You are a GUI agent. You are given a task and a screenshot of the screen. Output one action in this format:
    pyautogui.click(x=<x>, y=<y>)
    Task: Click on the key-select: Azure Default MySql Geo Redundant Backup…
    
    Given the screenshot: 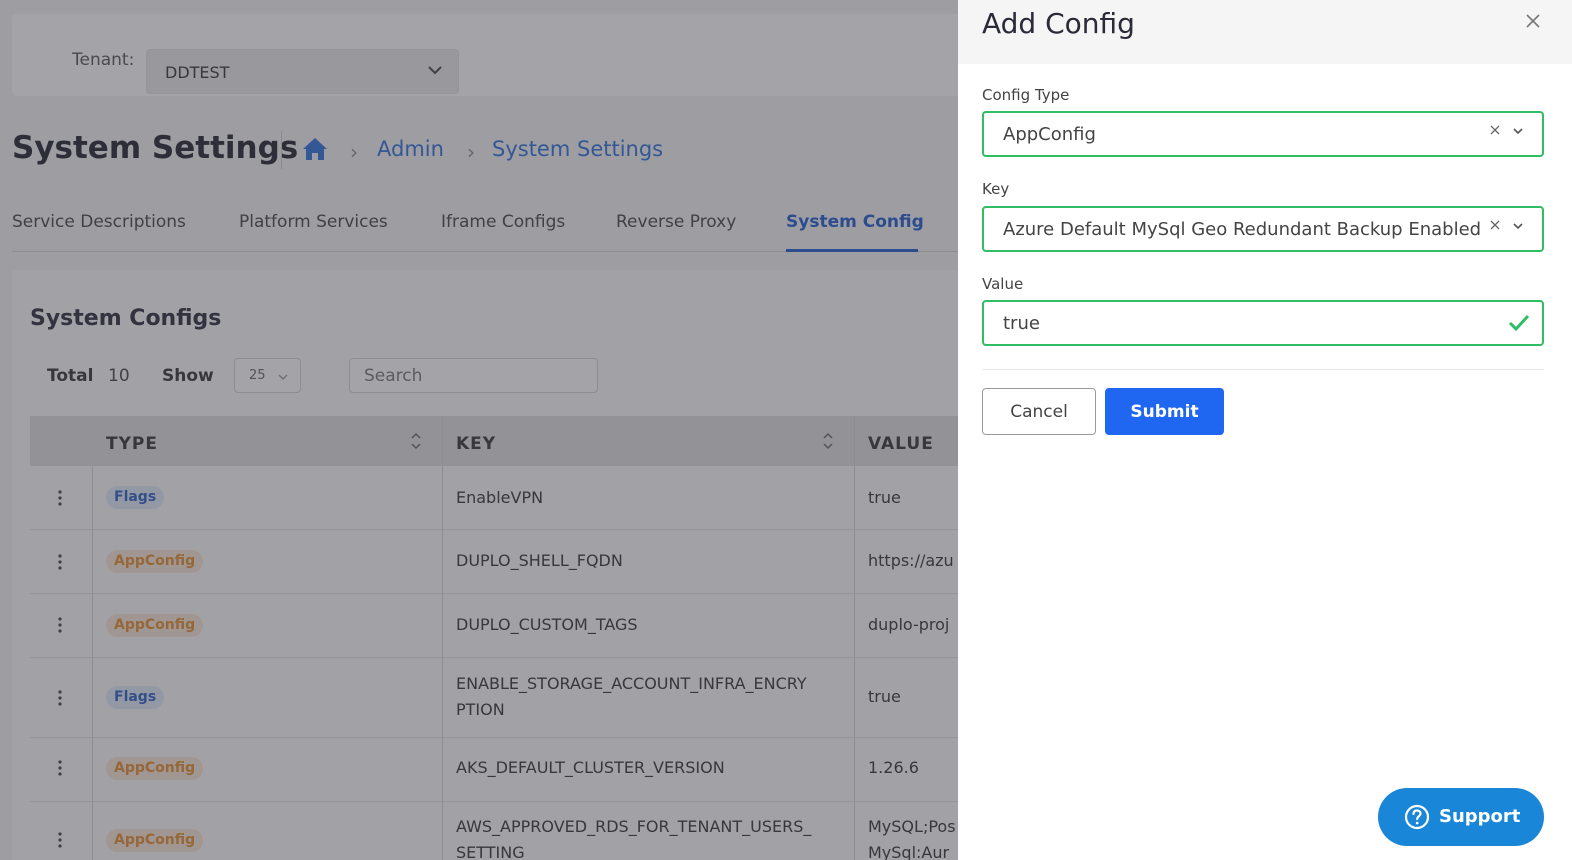 What is the action you would take?
    pyautogui.click(x=1263, y=229)
    